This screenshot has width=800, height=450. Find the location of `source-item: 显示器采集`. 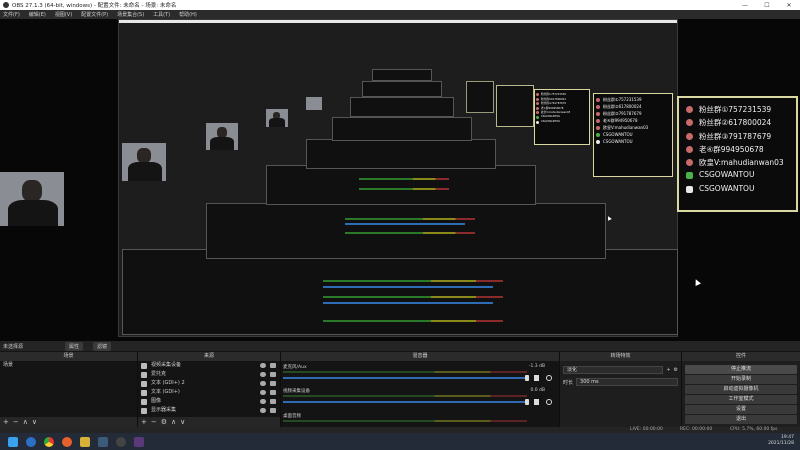

source-item: 显示器采集 is located at coordinates (209, 410).